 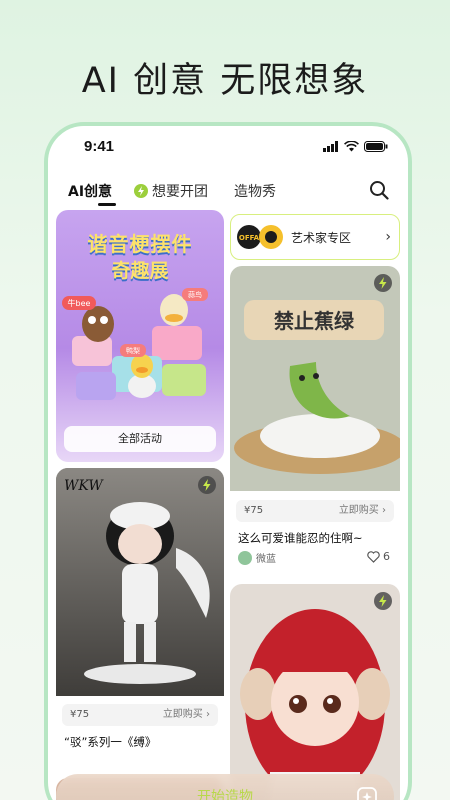 I want to click on heart-icon, so click(x=373, y=556).